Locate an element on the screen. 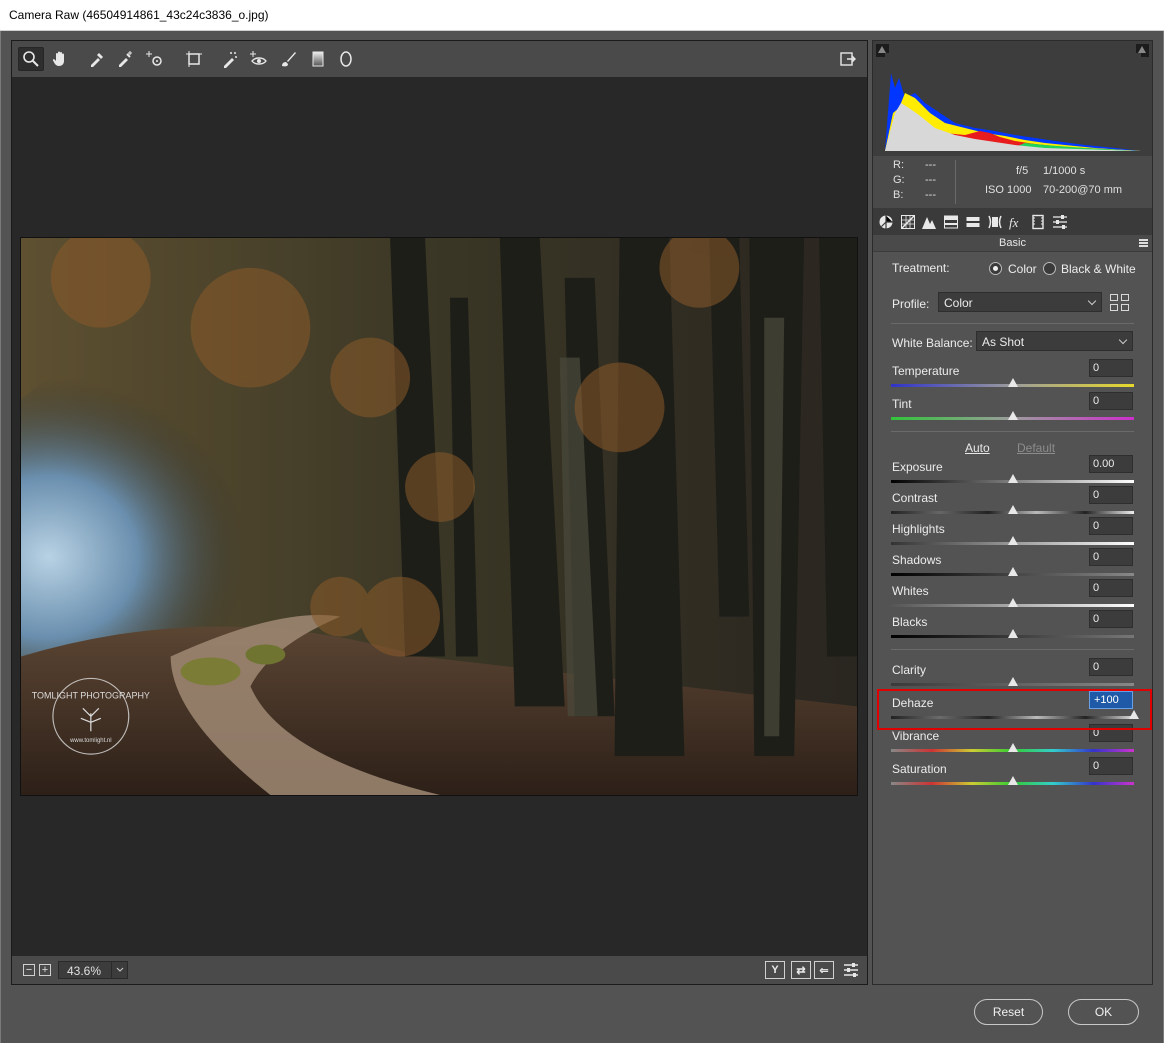  highlights-value-field: 0 is located at coordinates (1111, 526).